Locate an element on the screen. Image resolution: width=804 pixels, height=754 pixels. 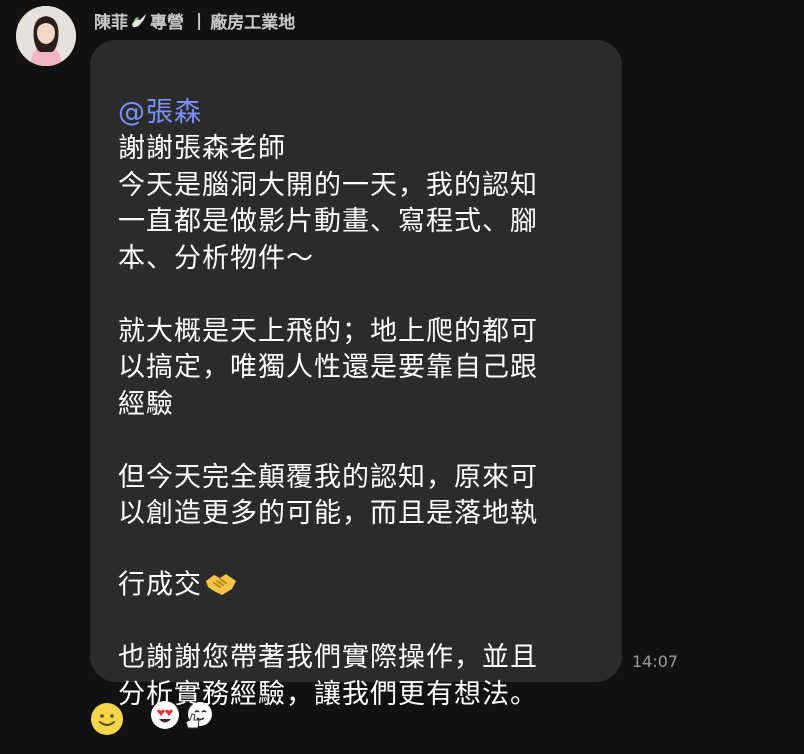
sender-subtitle: 廠房工業地 is located at coordinates (253, 23).